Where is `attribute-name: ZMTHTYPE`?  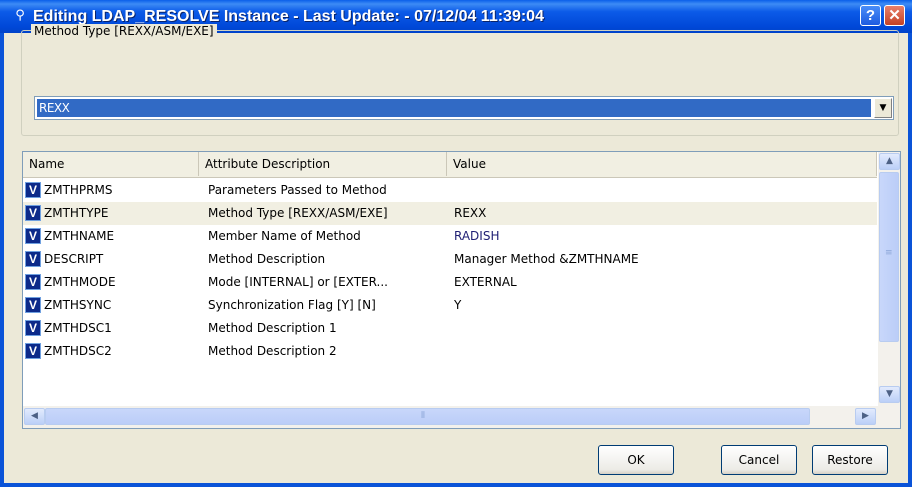
attribute-name: ZMTHTYPE is located at coordinates (76, 213).